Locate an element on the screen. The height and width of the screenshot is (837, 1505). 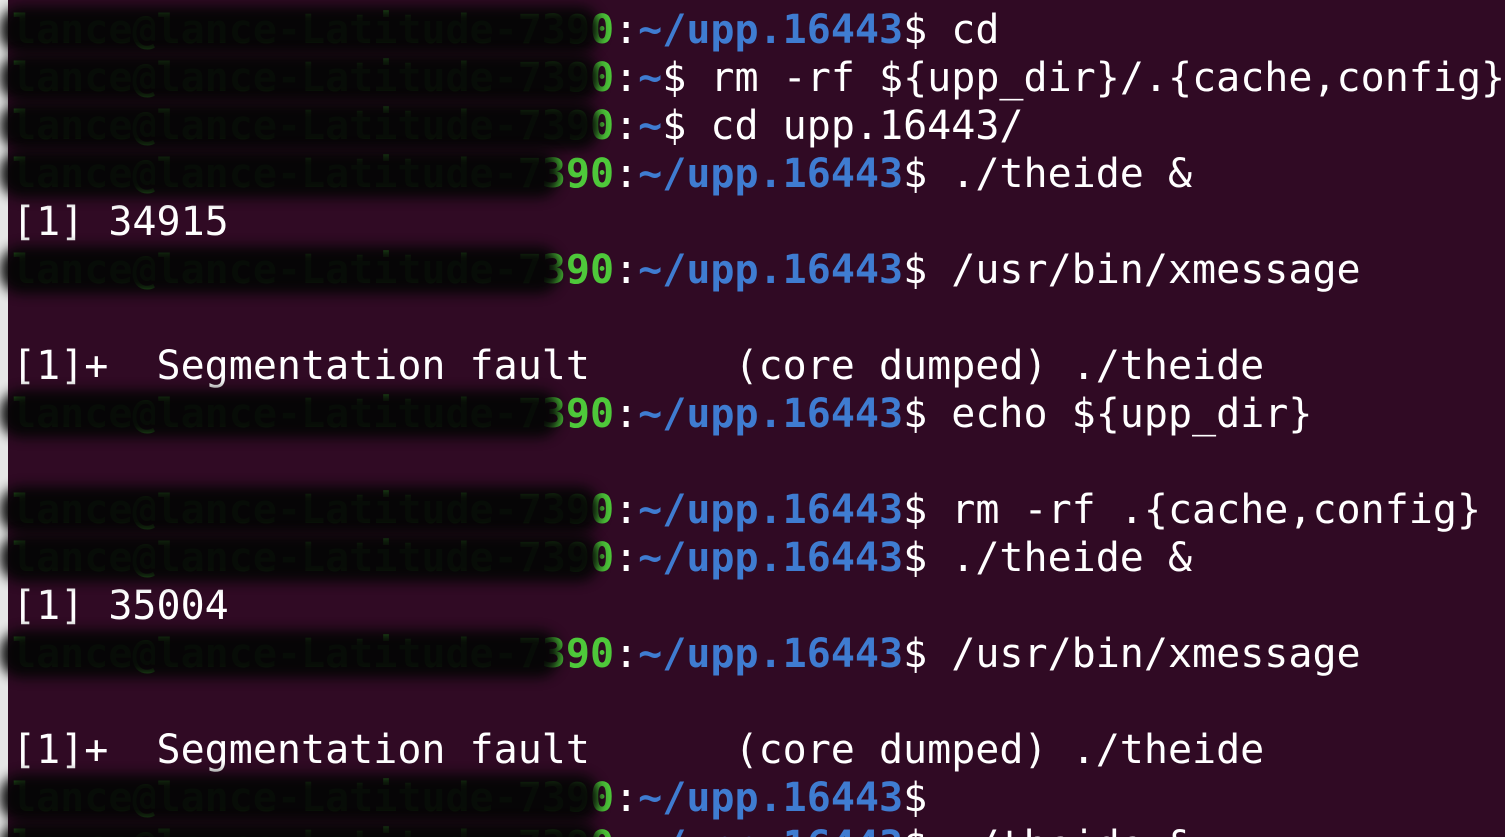
command-text: echo ${upp_dir} is located at coordinates (1132, 414).